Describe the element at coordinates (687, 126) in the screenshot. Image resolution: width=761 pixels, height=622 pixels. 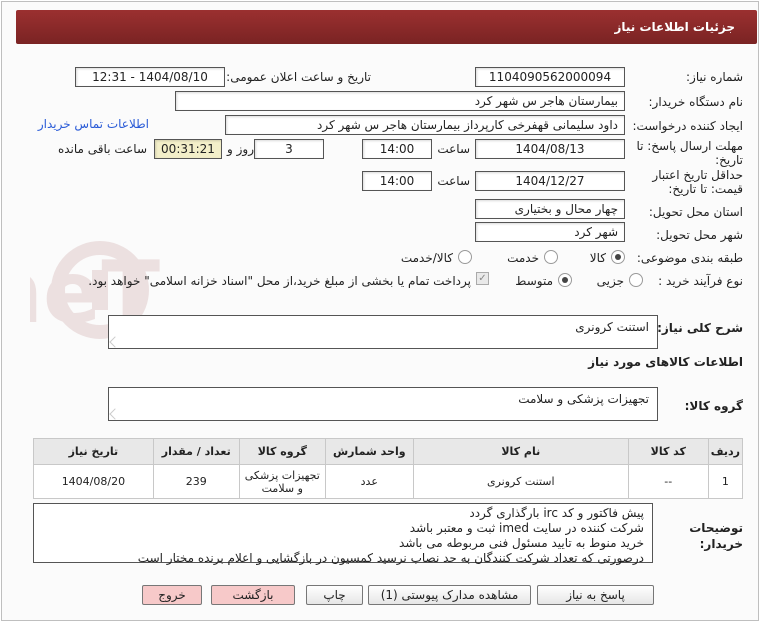
I see `requester-label: ایجاد کننده درخواست:` at that location.